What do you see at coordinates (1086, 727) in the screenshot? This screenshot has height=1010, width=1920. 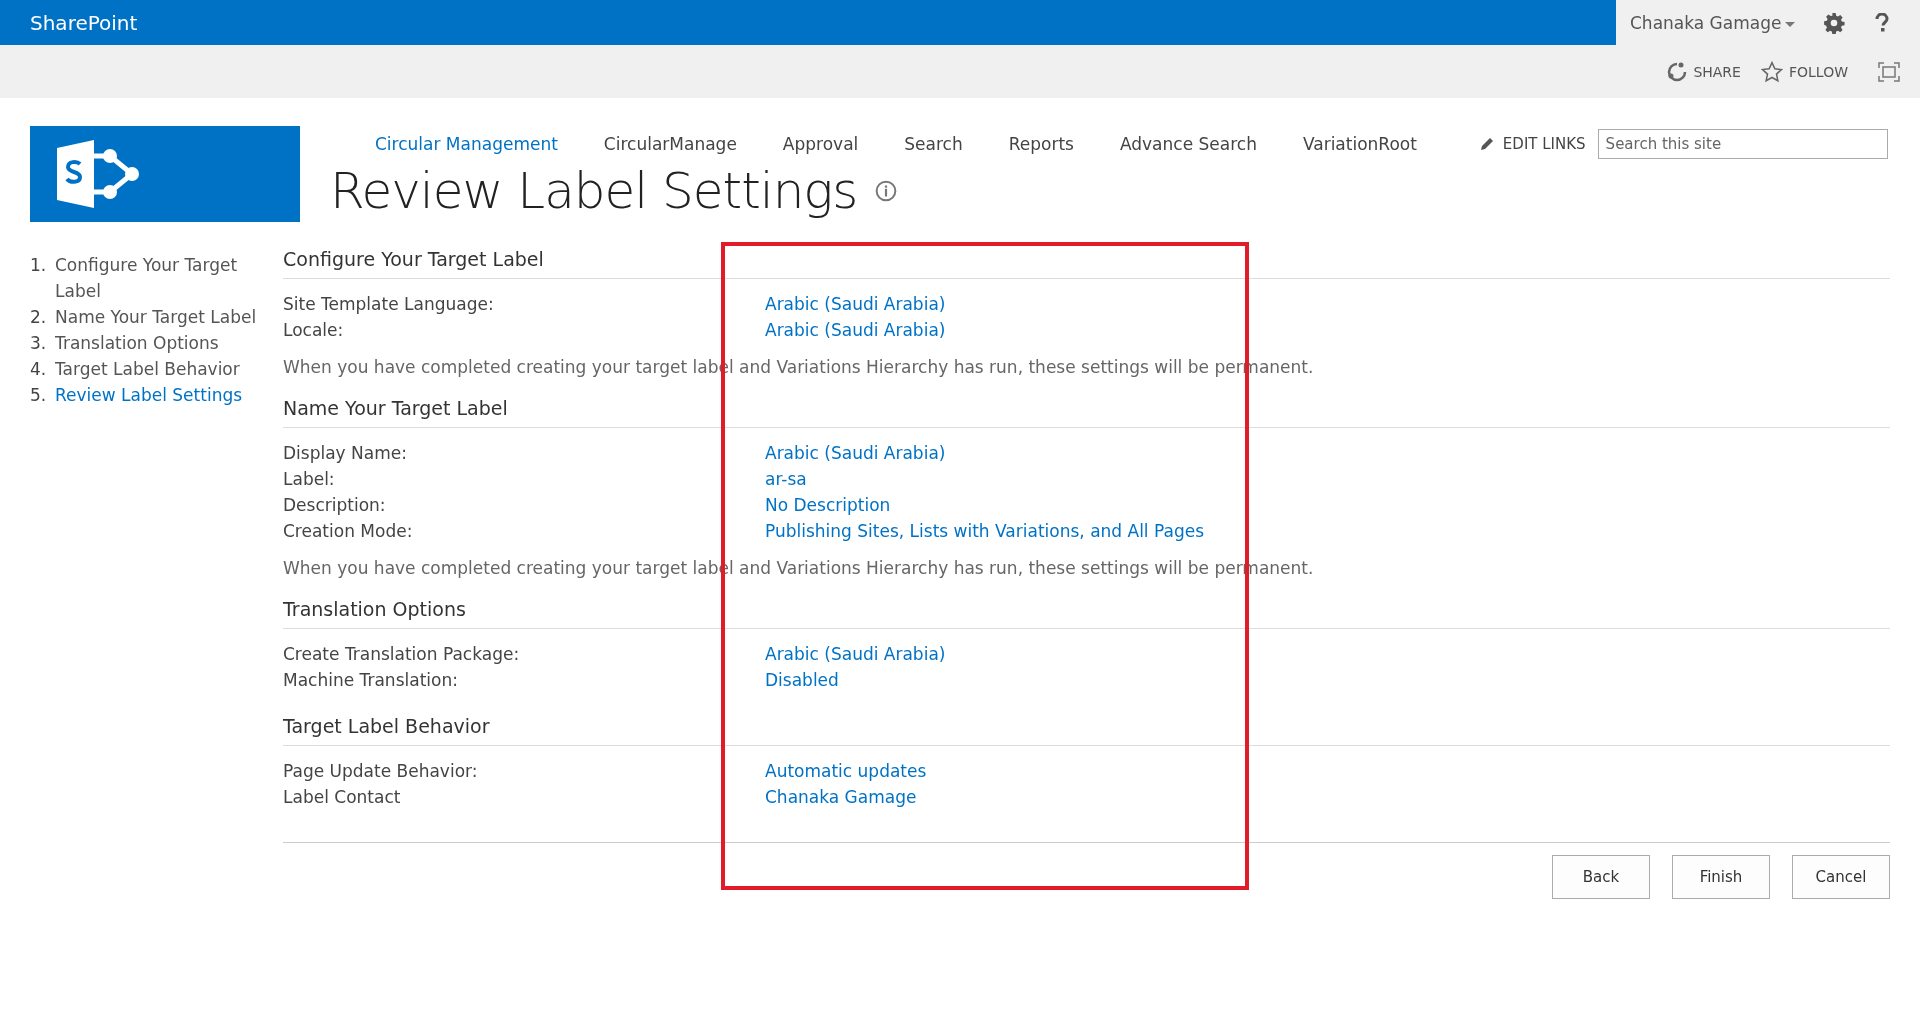 I see `section-heading: Target Label Behavior` at bounding box center [1086, 727].